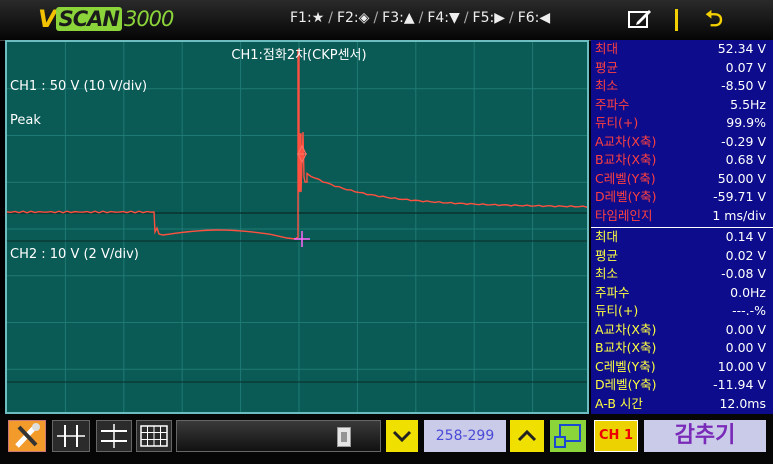  I want to click on diamond-icon: ◈, so click(364, 18).